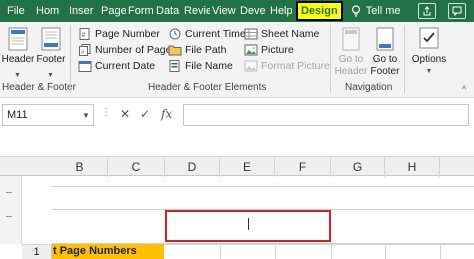 Image resolution: width=474 pixels, height=259 pixels. I want to click on cell-b1: t Page Numbers, so click(108, 251).